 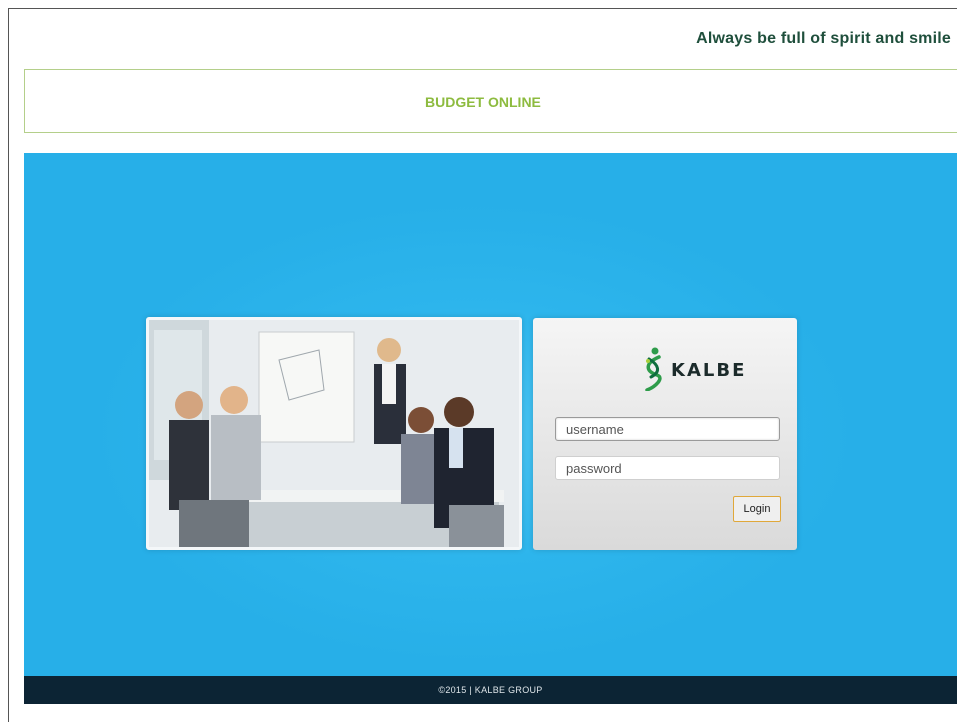 I want to click on login-panel: KALBE Login, so click(x=665, y=434).